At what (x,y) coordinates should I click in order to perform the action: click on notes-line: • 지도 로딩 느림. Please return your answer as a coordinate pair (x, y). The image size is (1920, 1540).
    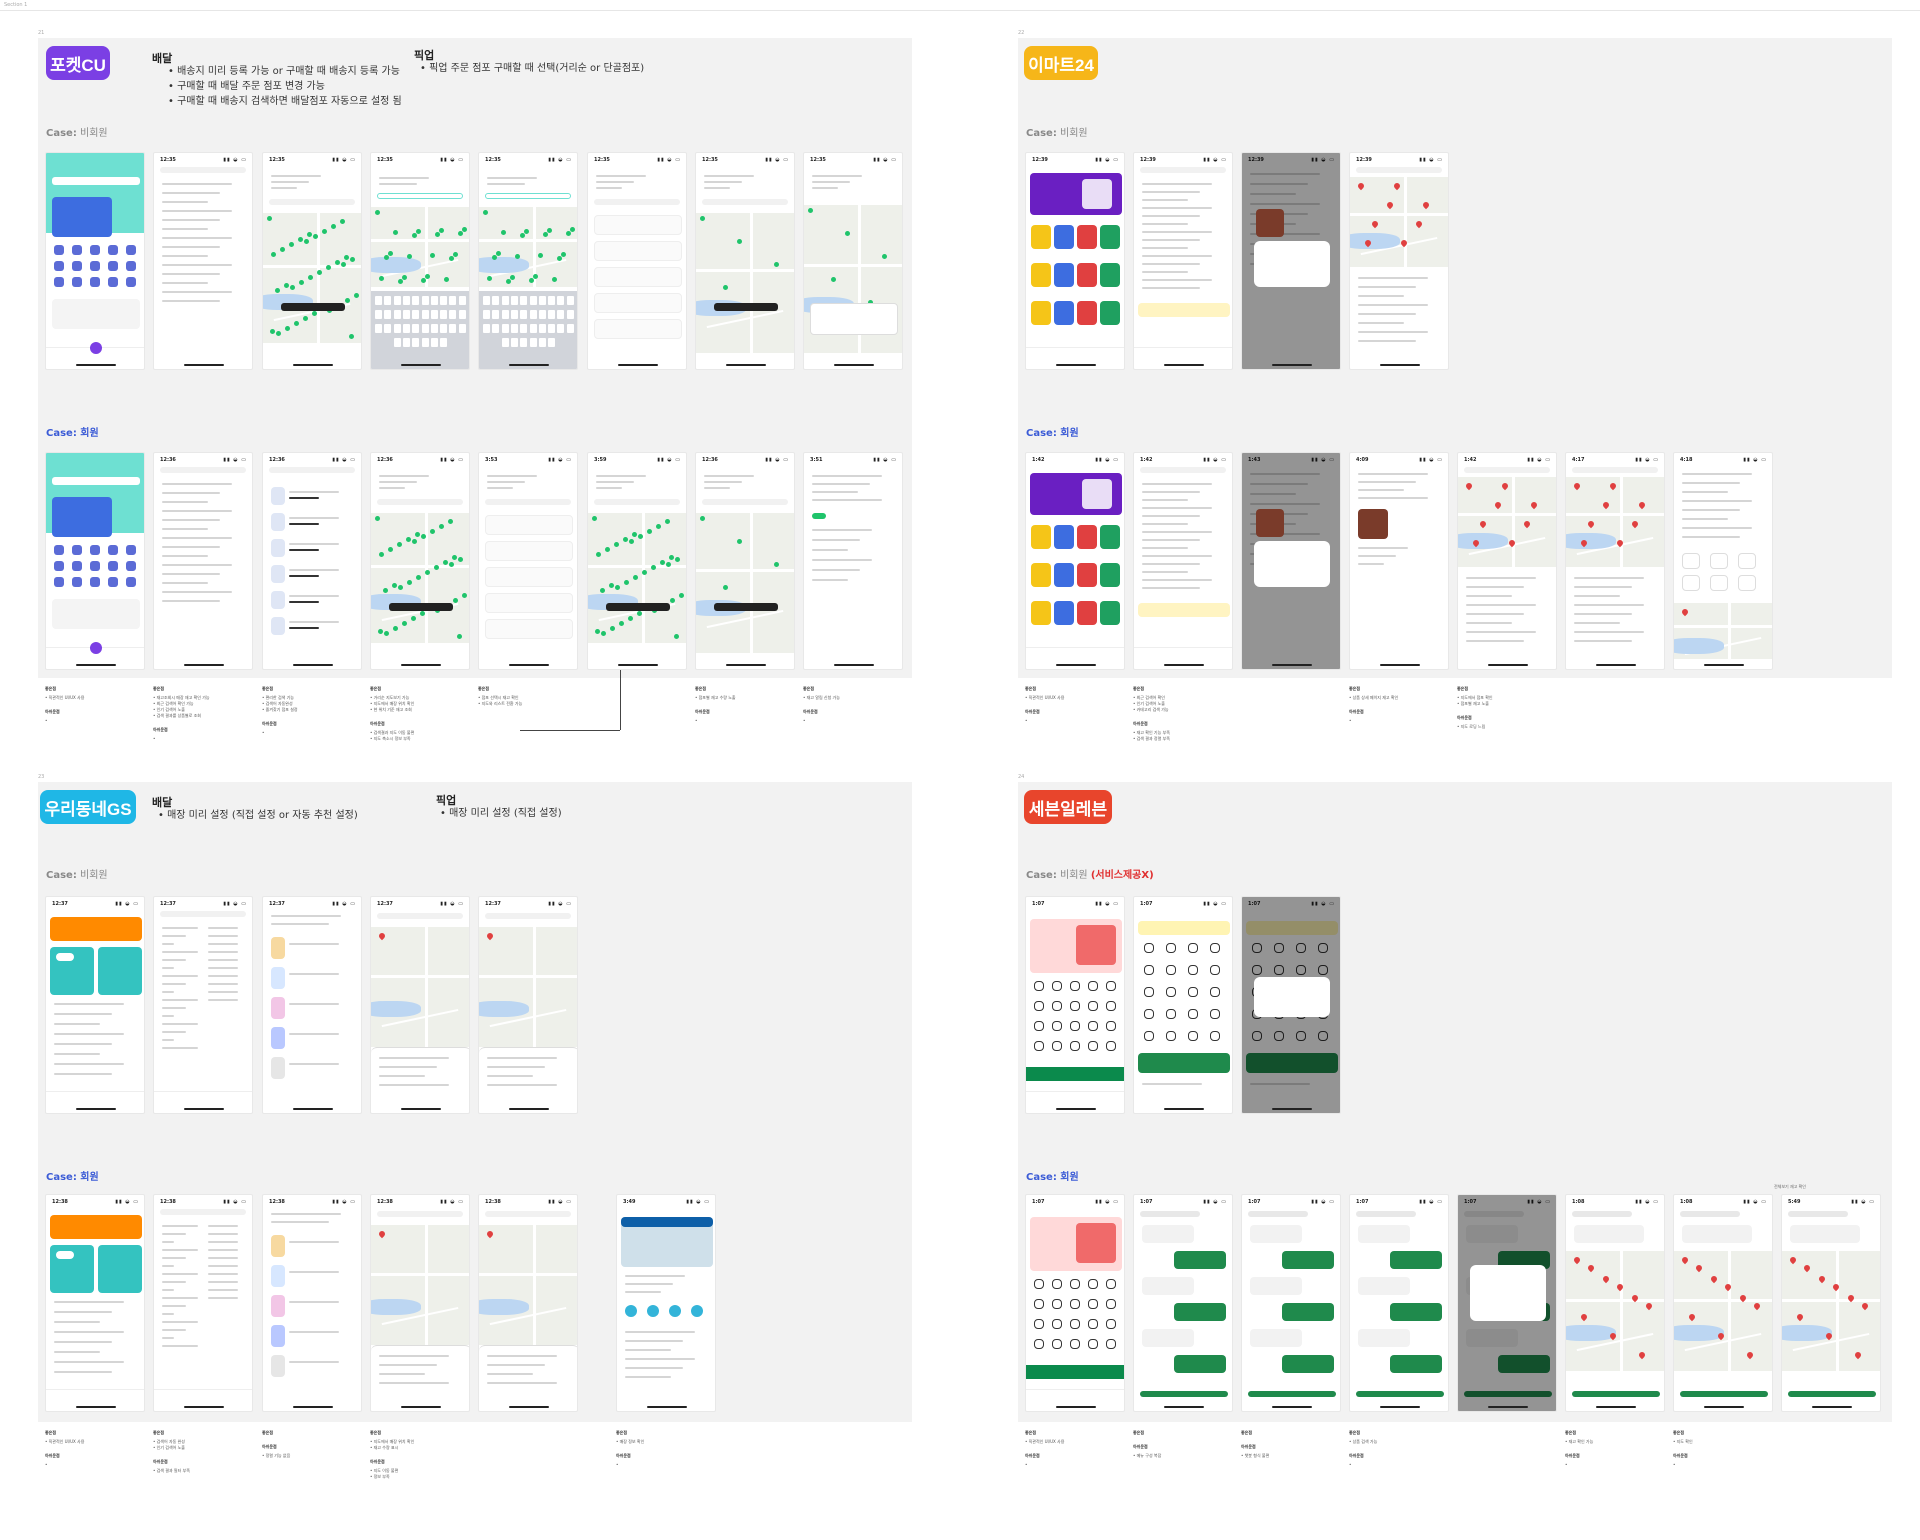
    Looking at the image, I should click on (1471, 726).